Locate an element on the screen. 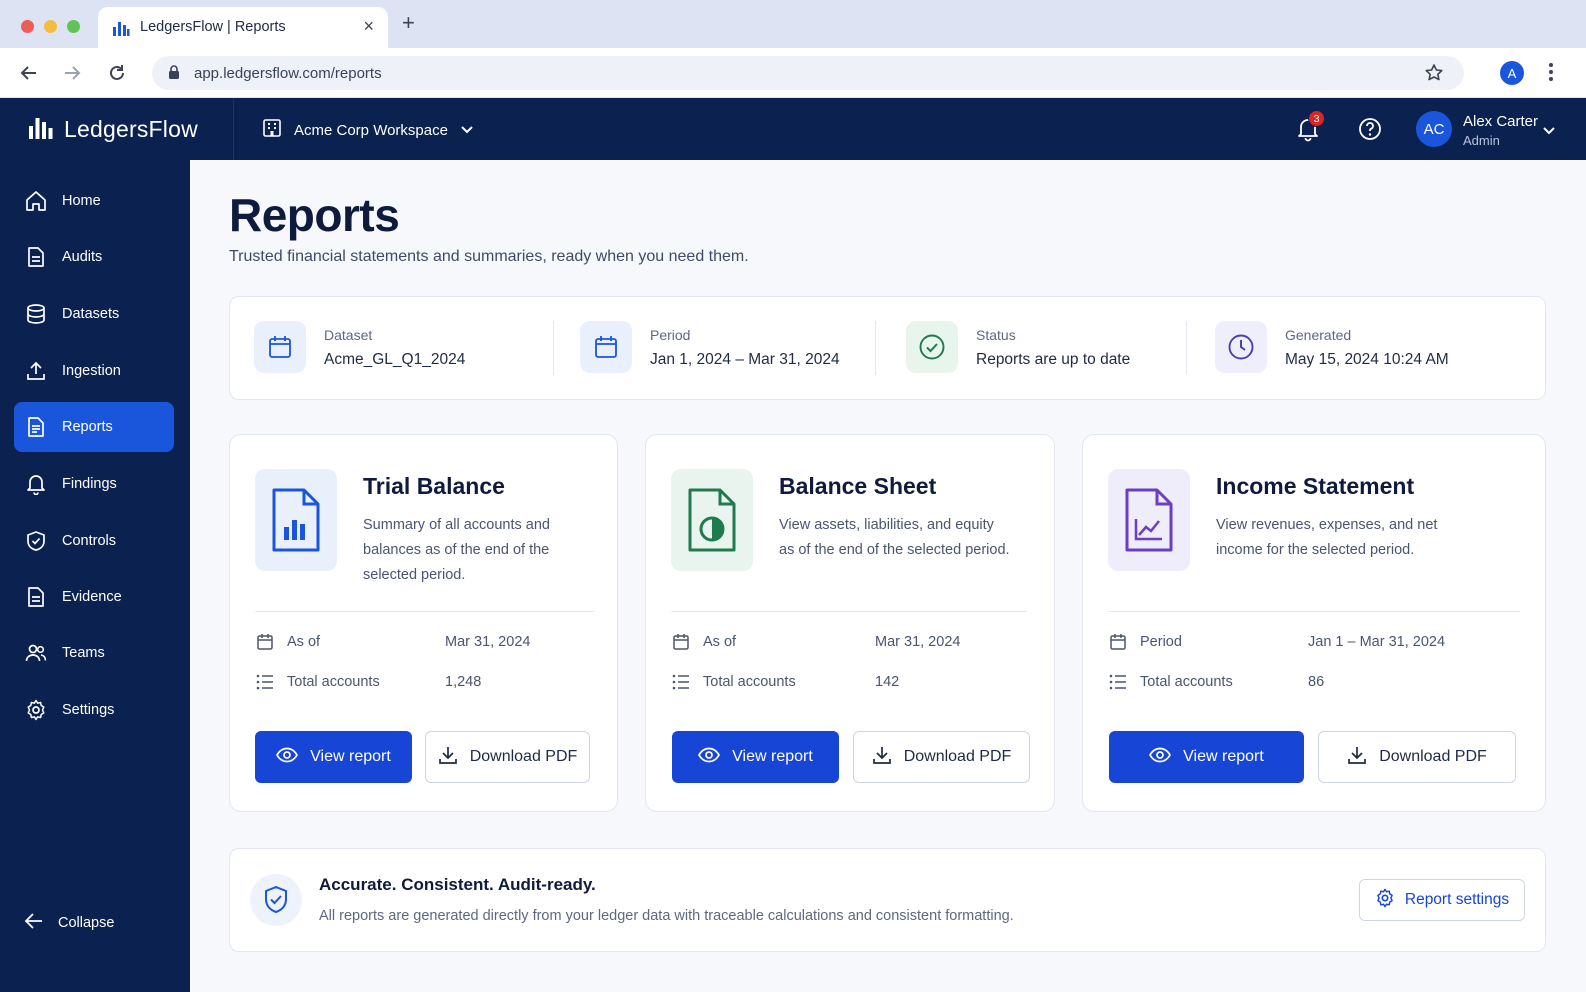 This screenshot has width=1586, height=992. header-divider is located at coordinates (233, 129).